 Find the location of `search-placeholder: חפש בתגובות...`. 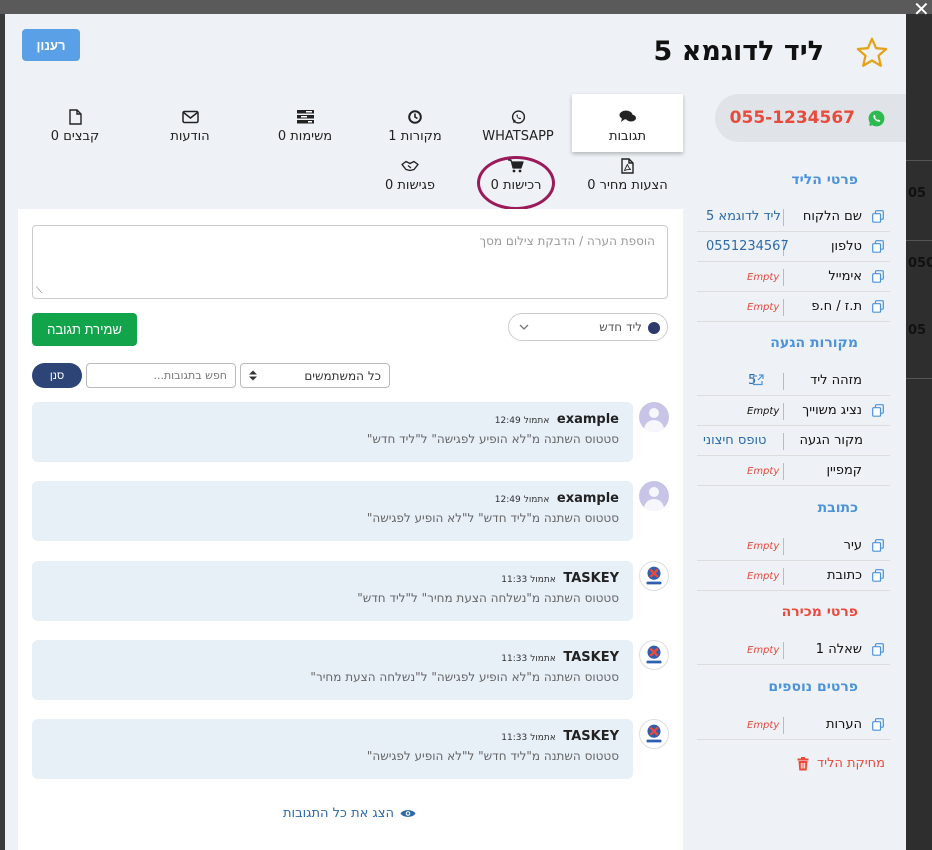

search-placeholder: חפש בתגובות... is located at coordinates (190, 375).